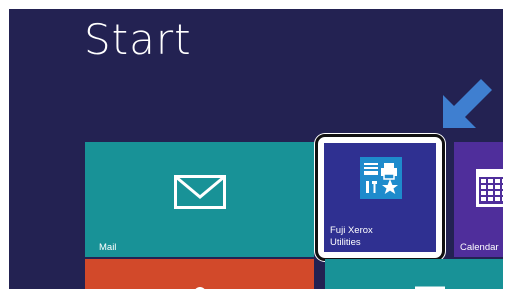  I want to click on fuji-label-line-2: Utilities, so click(345, 242).